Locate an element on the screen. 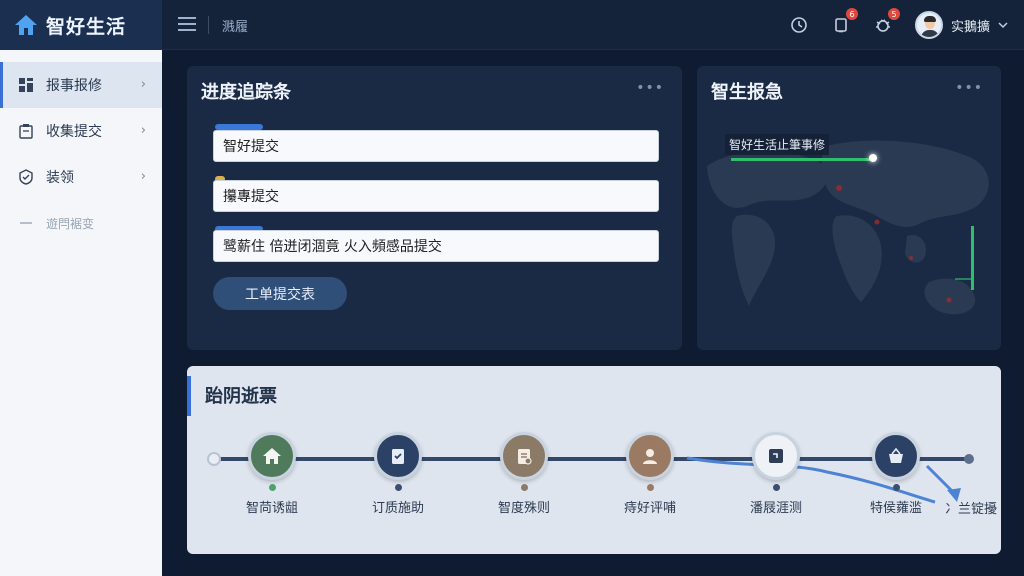 The image size is (1024, 576). step-label: 潘屐涯测 is located at coordinates (775, 508).